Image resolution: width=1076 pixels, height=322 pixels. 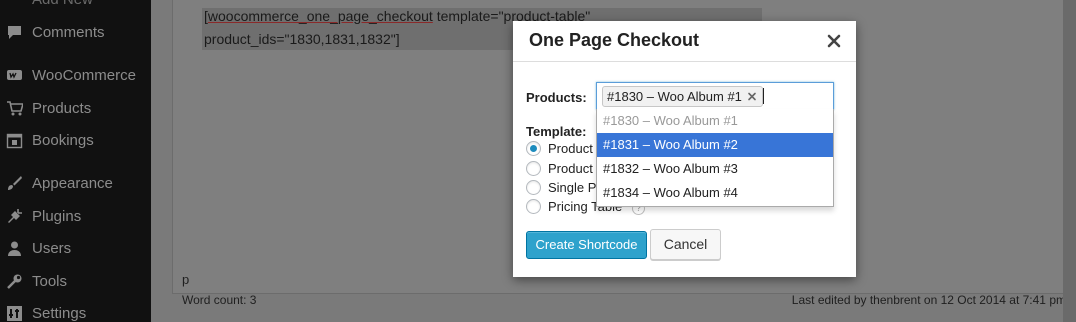 What do you see at coordinates (614, 40) in the screenshot?
I see `modal-title: One Page Checkout` at bounding box center [614, 40].